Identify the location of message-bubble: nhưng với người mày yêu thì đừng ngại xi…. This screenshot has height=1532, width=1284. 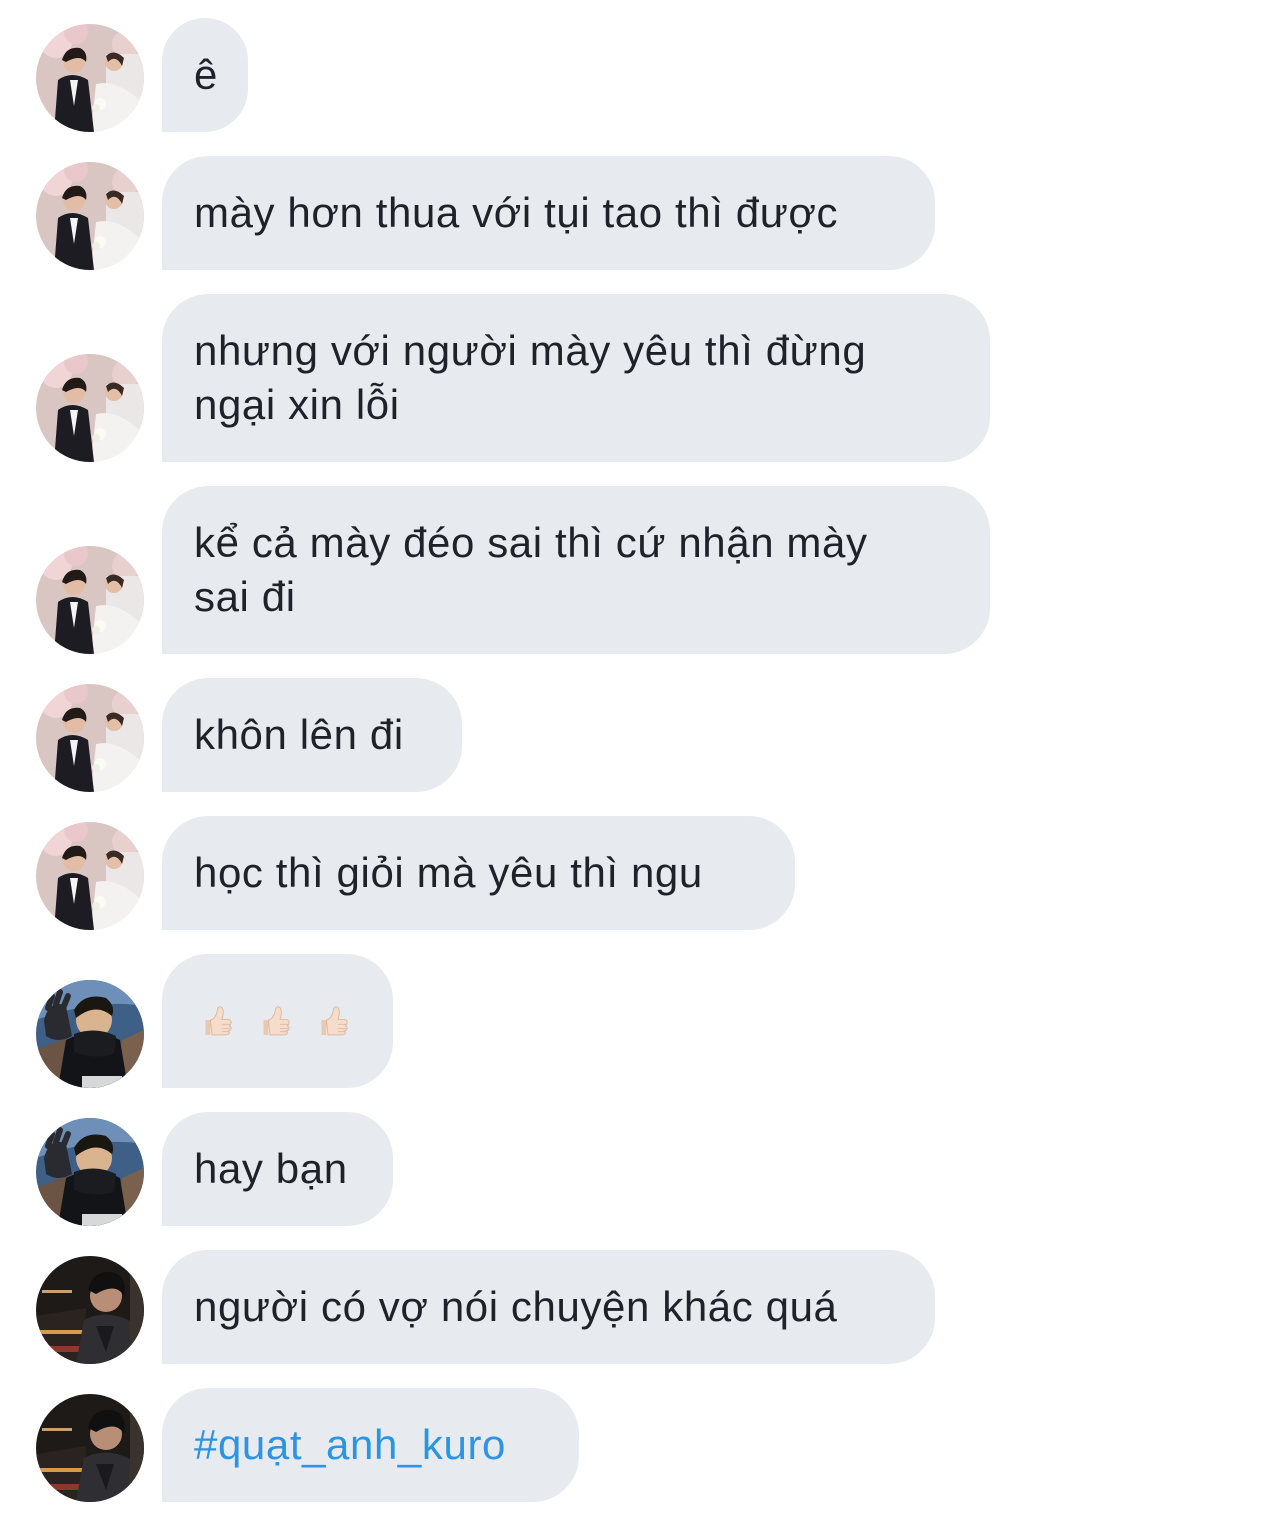
(576, 378).